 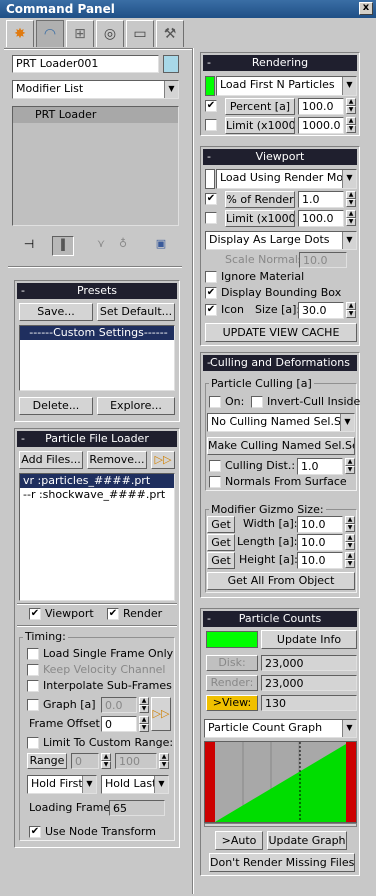 What do you see at coordinates (321, 199) in the screenshot?
I see `pct-render-input: 1.0` at bounding box center [321, 199].